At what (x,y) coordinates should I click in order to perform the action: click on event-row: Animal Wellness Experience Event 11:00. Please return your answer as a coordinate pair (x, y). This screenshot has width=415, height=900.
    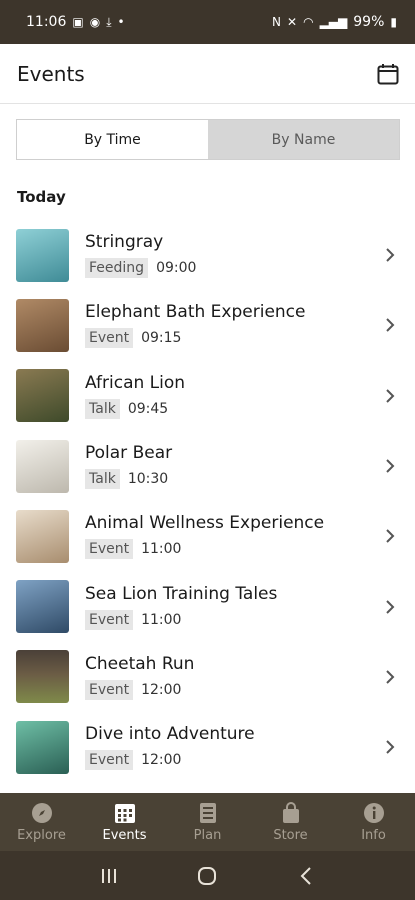
    Looking at the image, I should click on (207, 536).